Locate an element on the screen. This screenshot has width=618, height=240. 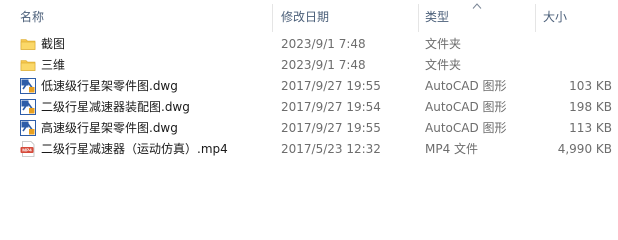
svg-text: MP4 is located at coordinates (27, 150).